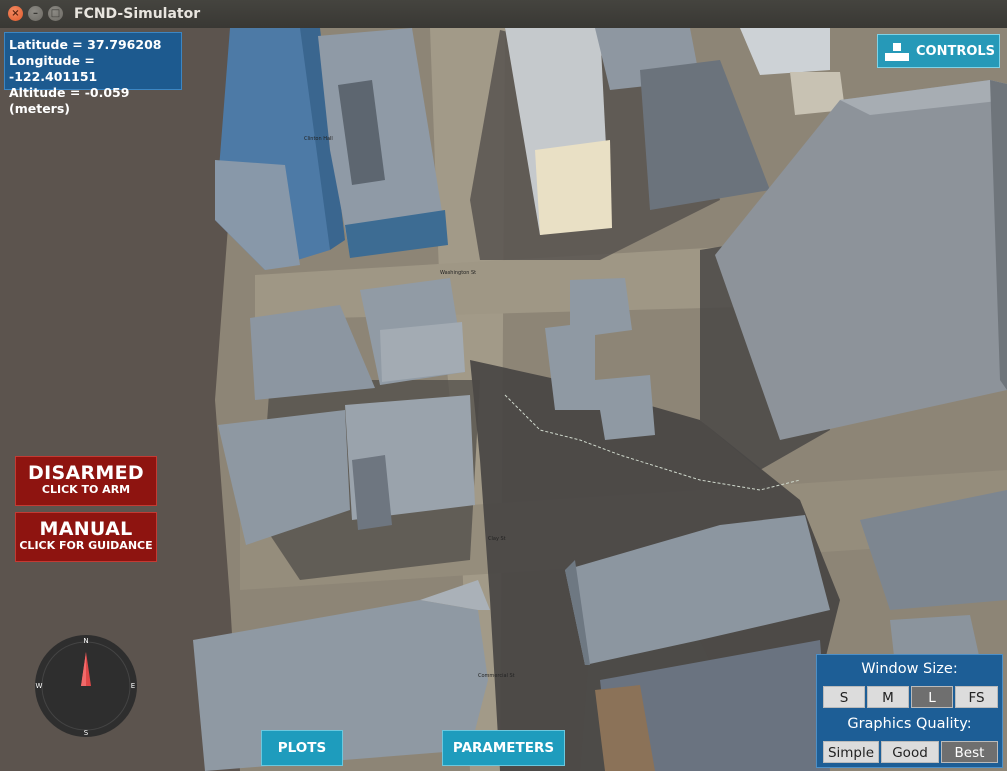 Image resolution: width=1007 pixels, height=771 pixels. What do you see at coordinates (35, 13) in the screenshot?
I see `minimize-icon: –` at bounding box center [35, 13].